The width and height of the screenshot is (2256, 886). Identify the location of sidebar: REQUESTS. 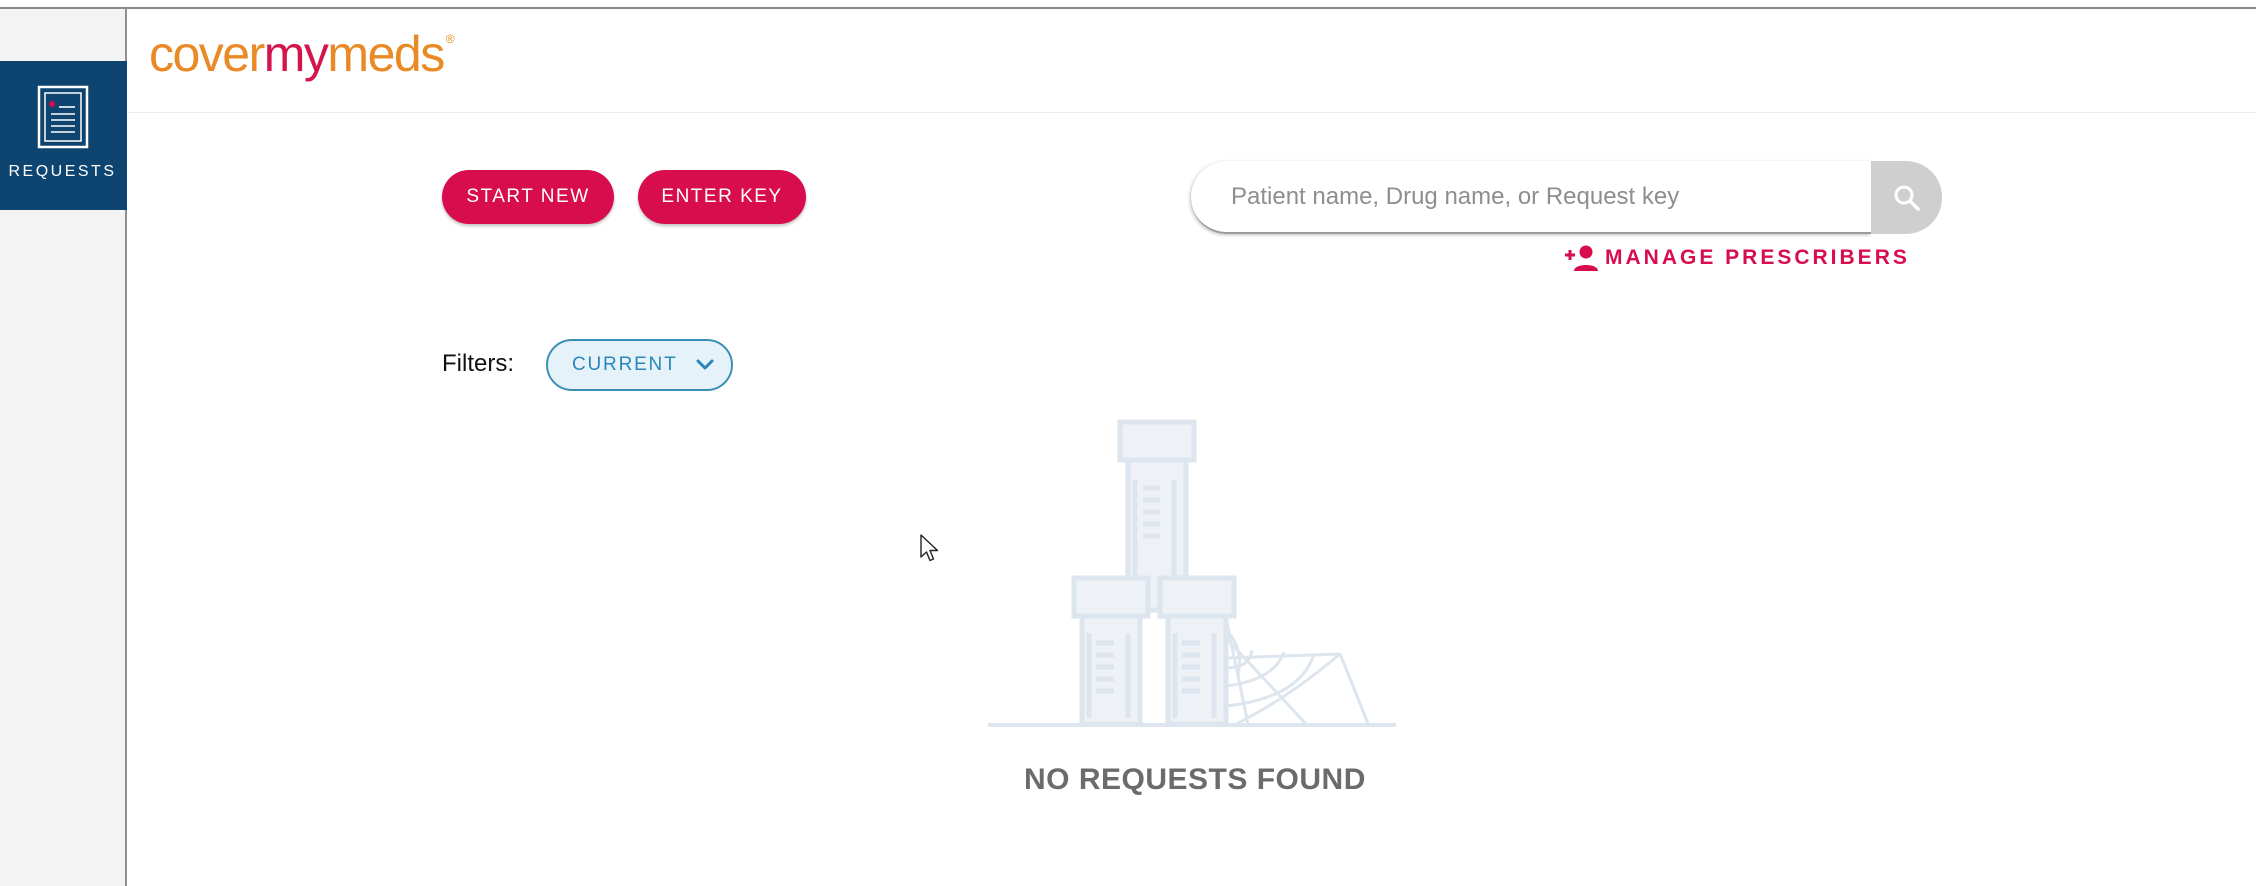
(63, 447).